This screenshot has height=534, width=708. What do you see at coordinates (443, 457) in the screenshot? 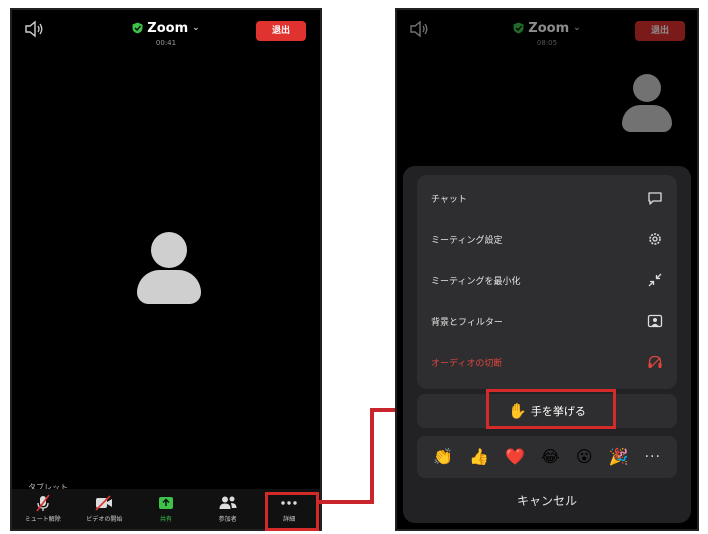
I see `clap-reaction-icon: 👏` at bounding box center [443, 457].